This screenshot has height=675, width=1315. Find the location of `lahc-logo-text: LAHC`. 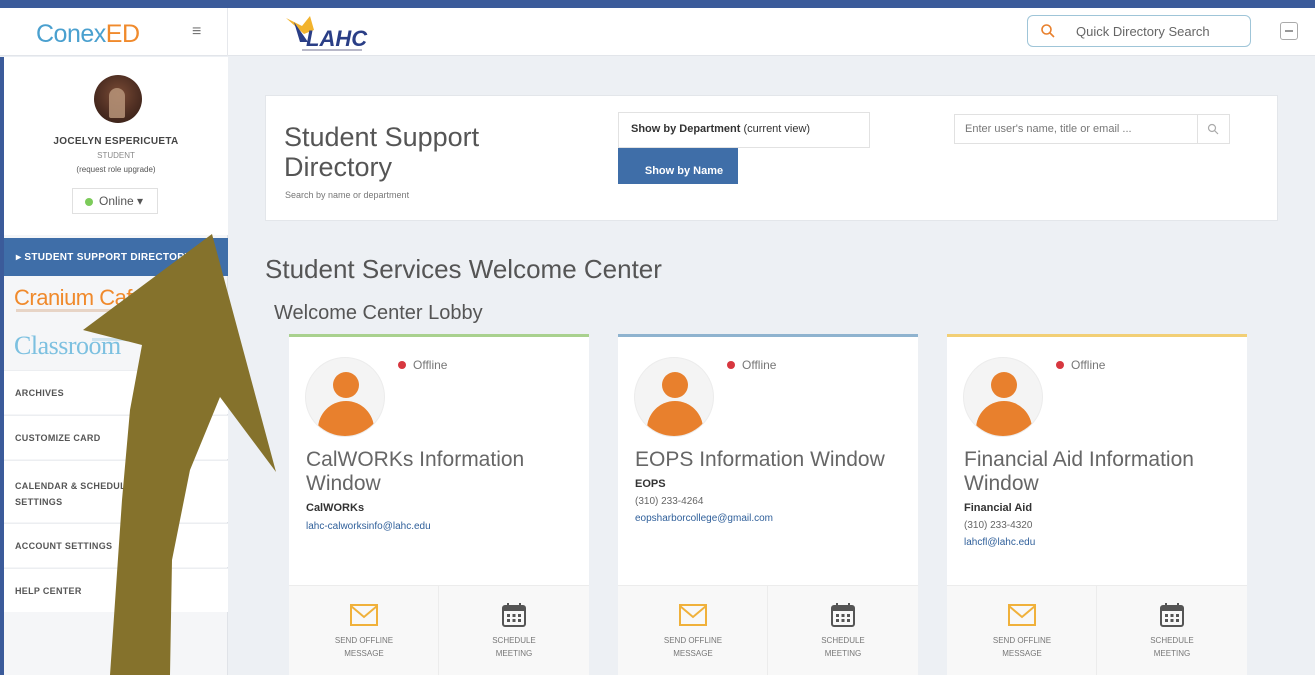

lahc-logo-text: LAHC is located at coordinates (337, 38).